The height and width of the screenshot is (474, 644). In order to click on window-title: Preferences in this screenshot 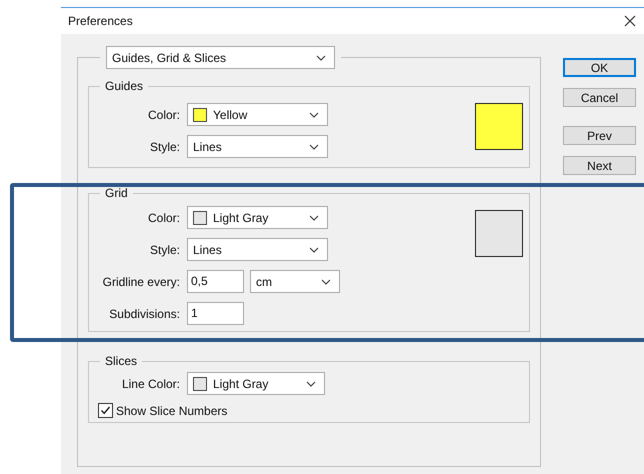, I will do `click(100, 21)`.